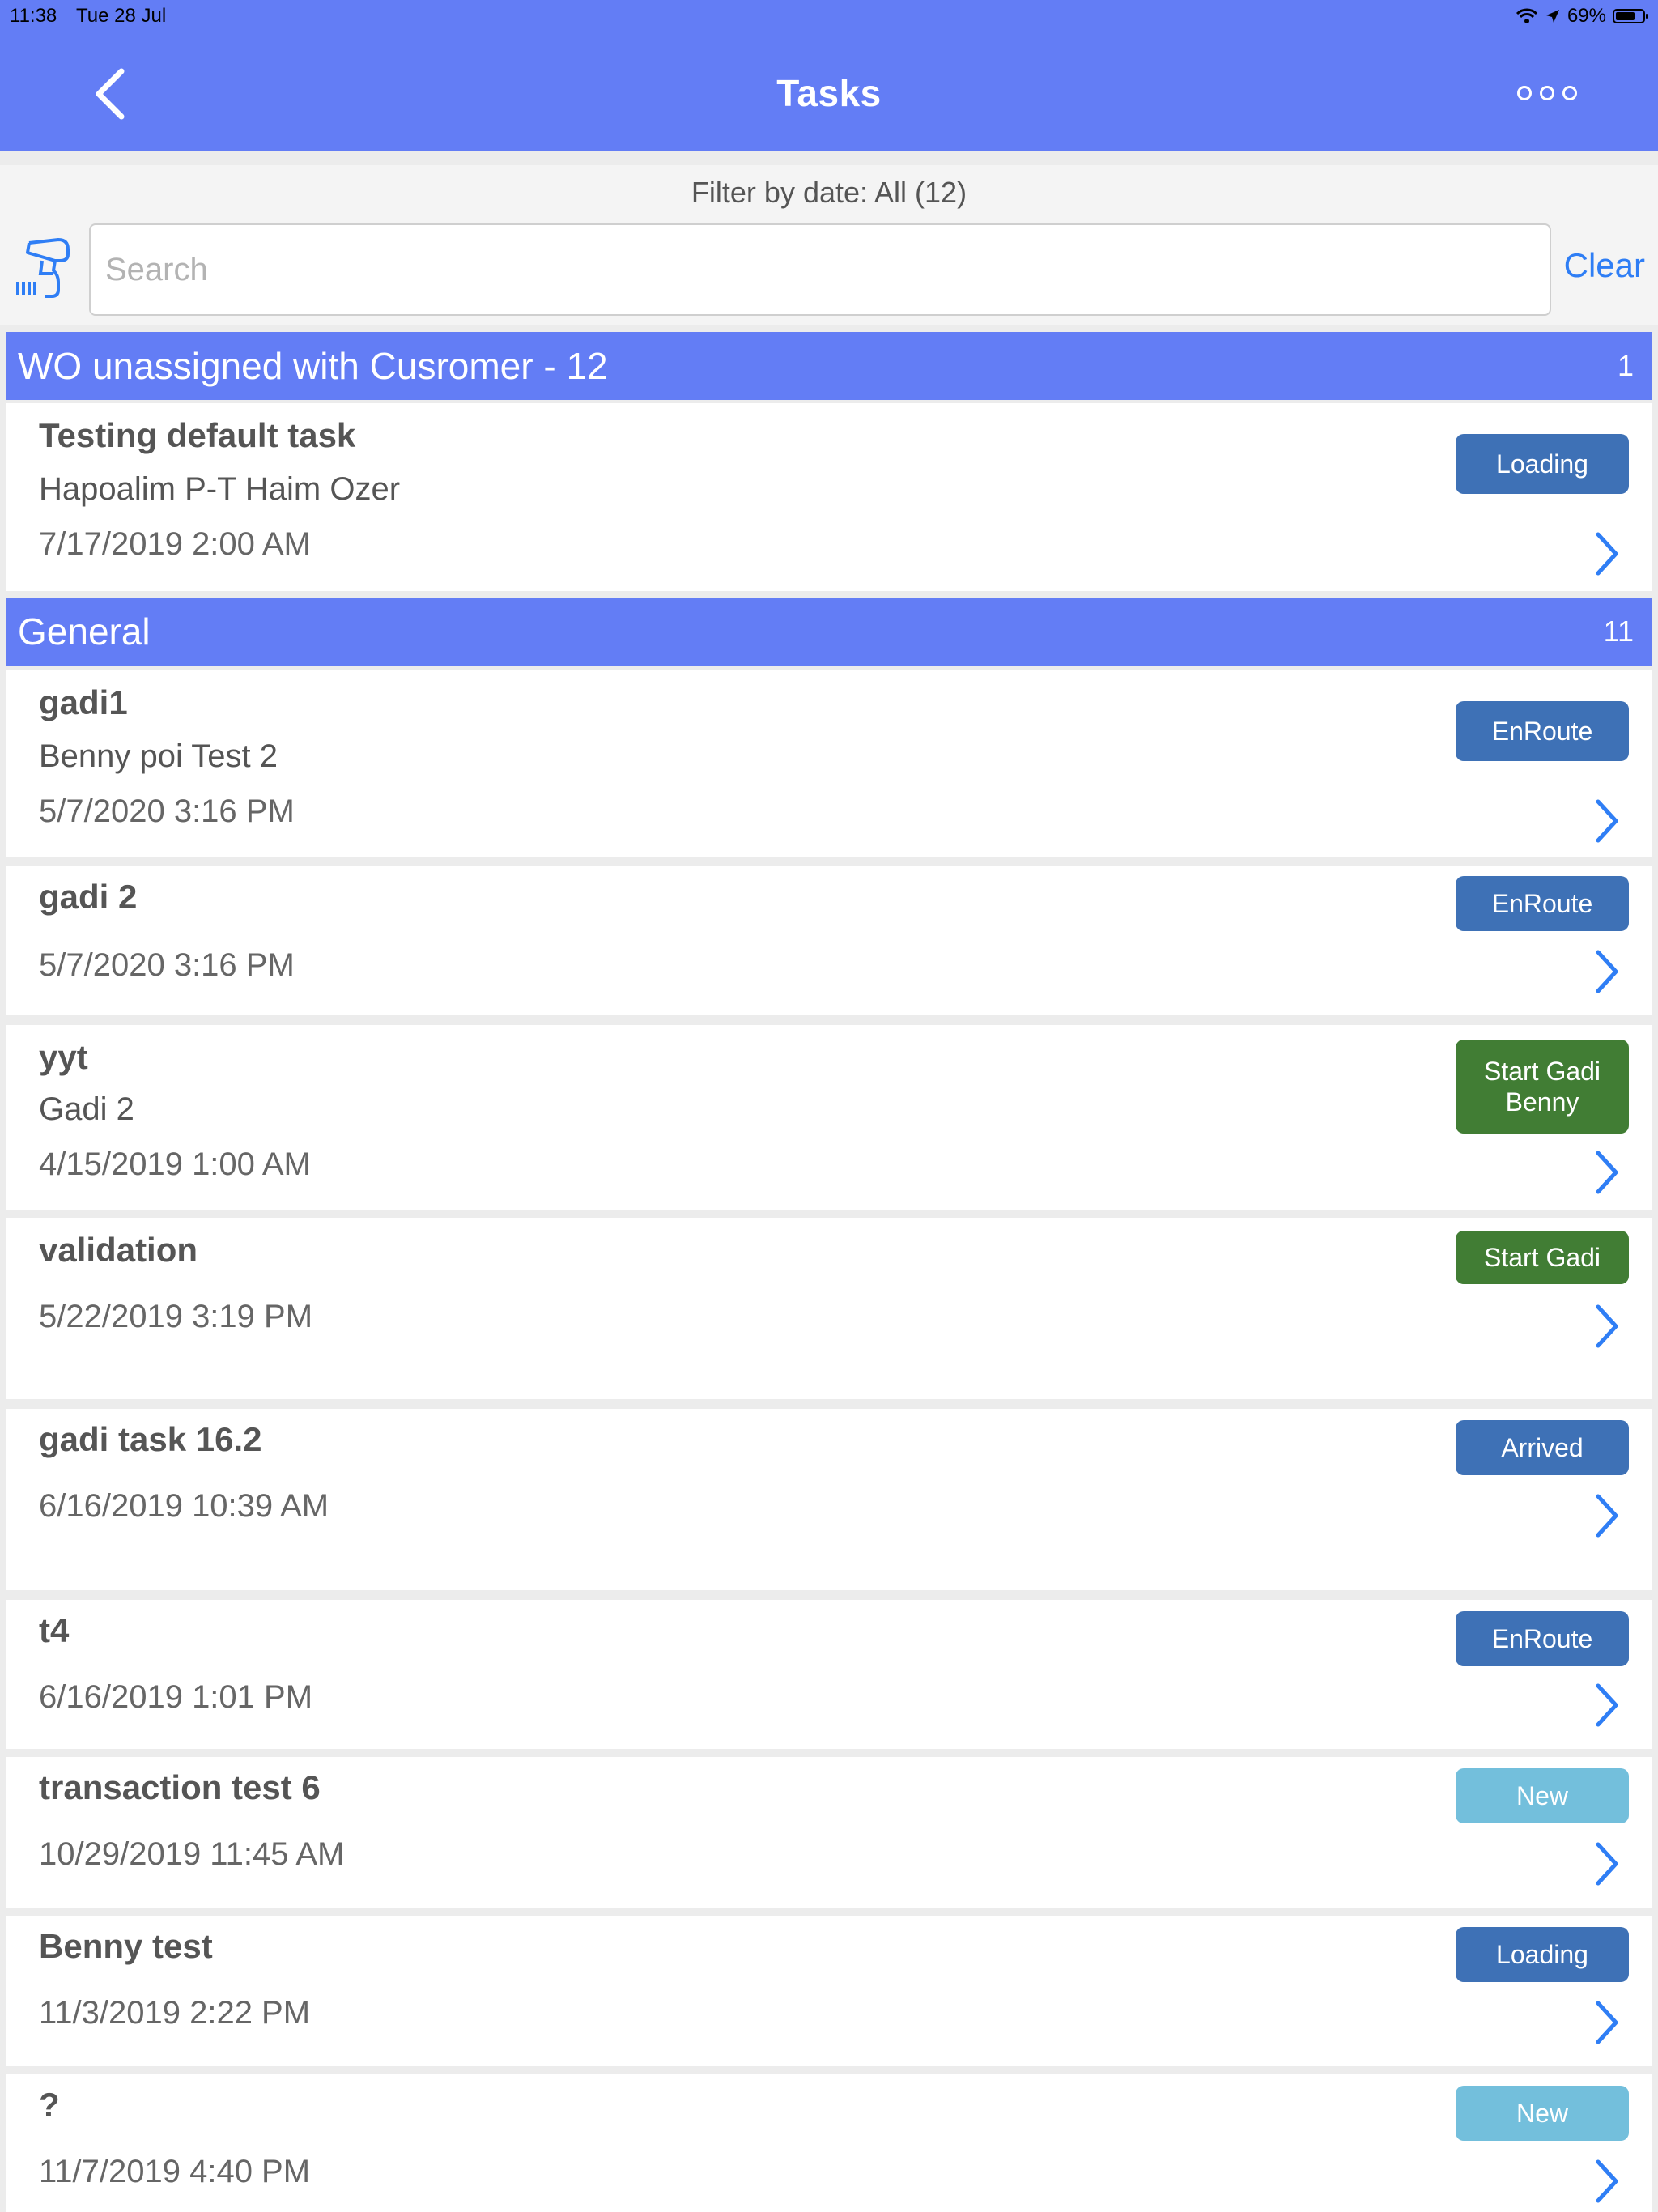 The width and height of the screenshot is (1658, 2212). Describe the element at coordinates (176, 1316) in the screenshot. I see `task-date: 5/22/2019 3:19 PM` at that location.